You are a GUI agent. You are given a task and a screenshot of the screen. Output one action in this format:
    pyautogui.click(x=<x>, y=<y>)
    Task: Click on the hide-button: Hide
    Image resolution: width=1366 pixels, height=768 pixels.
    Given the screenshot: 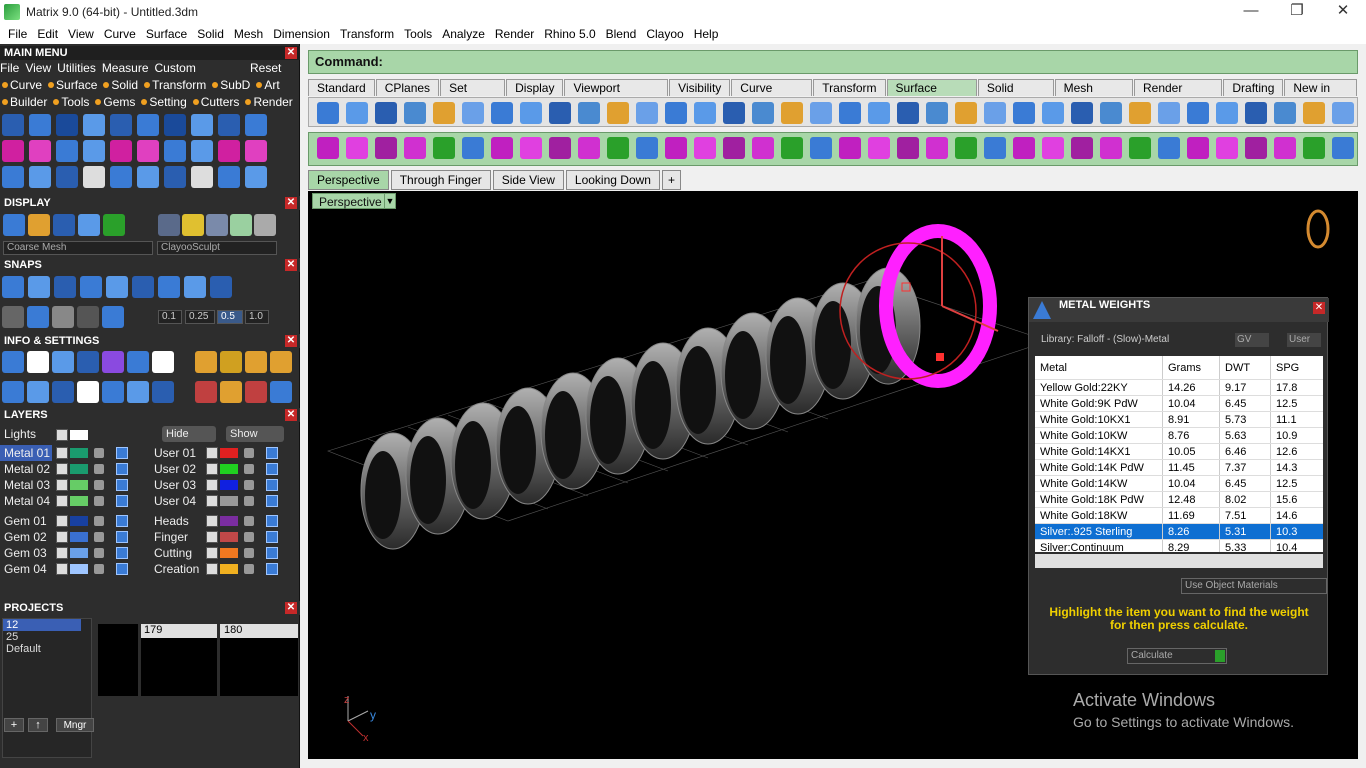 What is the action you would take?
    pyautogui.click(x=189, y=434)
    